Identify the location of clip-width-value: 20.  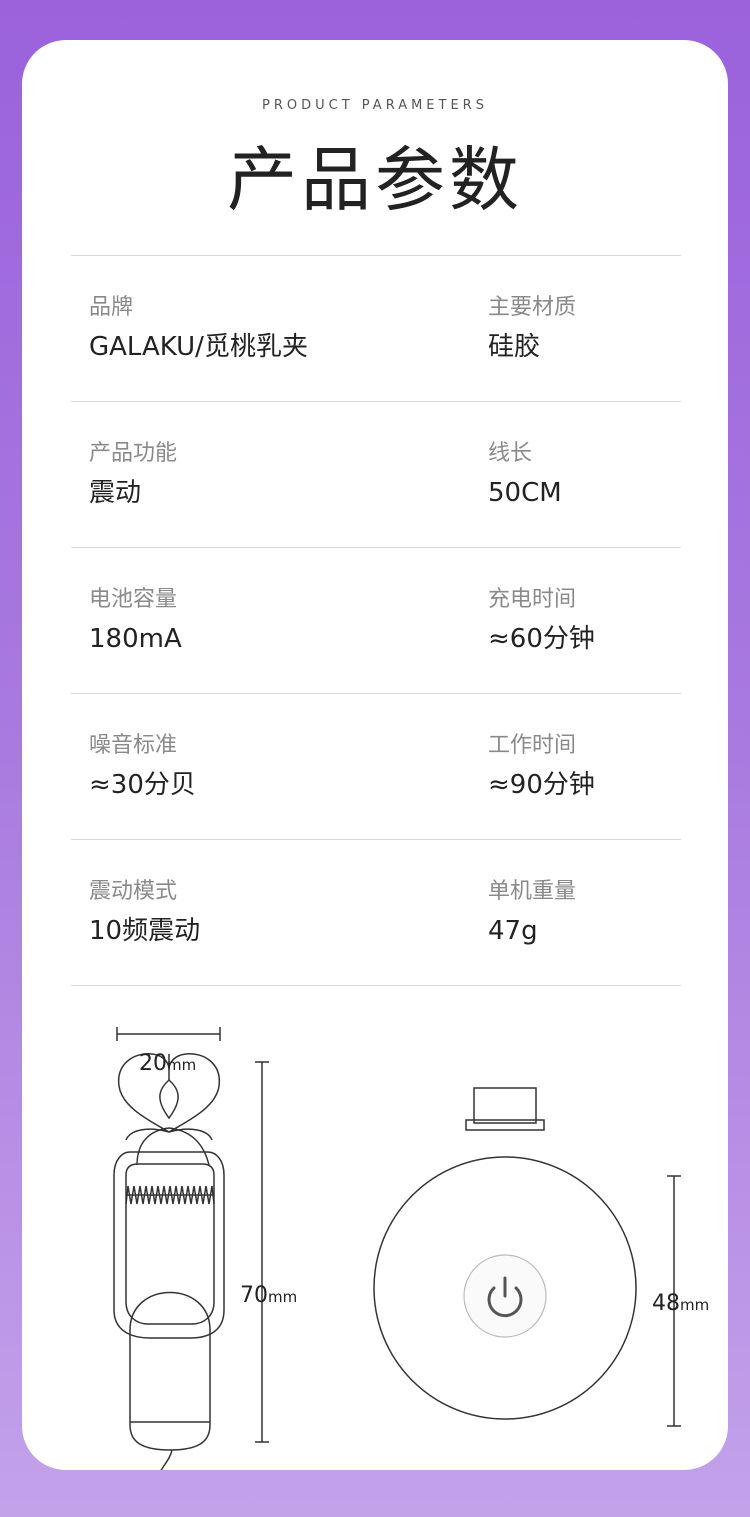
(153, 1063).